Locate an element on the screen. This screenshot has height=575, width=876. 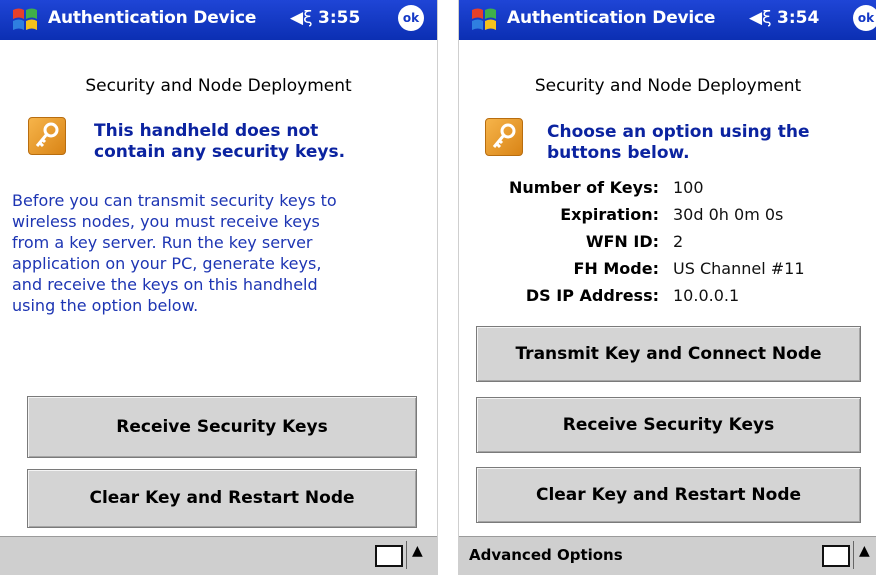
instructions-line: wireless nodes, you must receive keys is located at coordinates (166, 221).